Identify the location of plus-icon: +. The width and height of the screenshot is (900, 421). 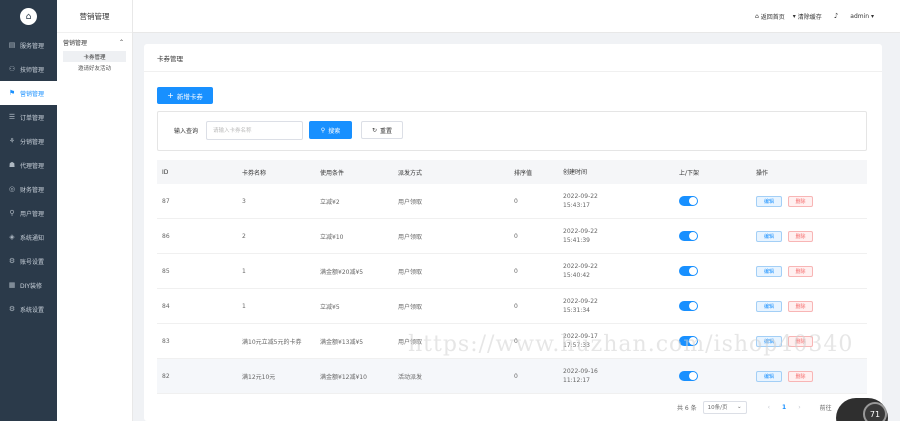
(170, 95).